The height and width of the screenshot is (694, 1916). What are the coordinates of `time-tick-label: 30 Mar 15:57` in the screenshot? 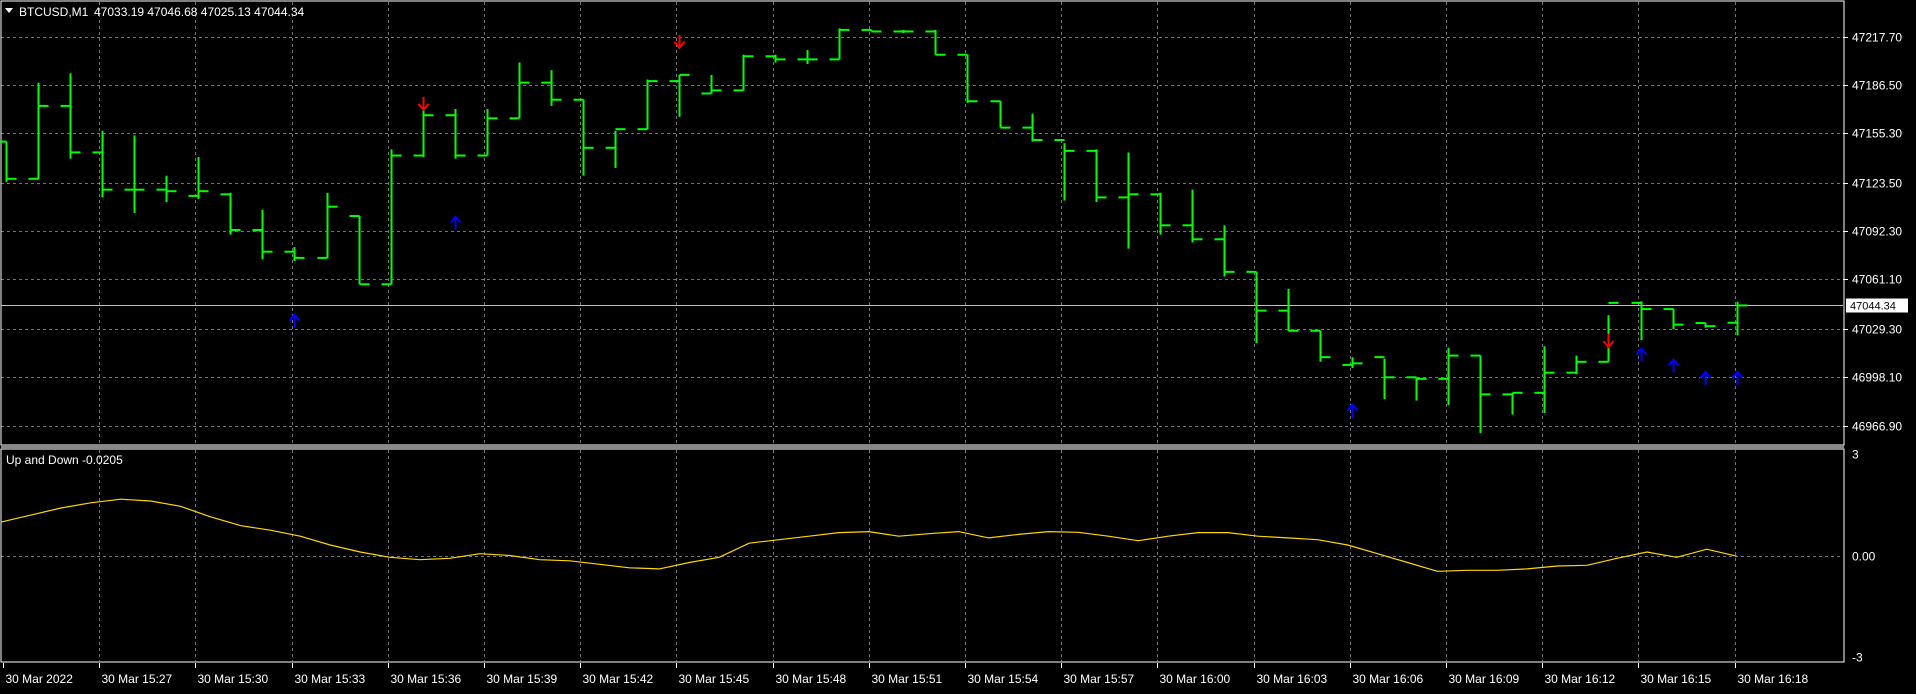 It's located at (1099, 679).